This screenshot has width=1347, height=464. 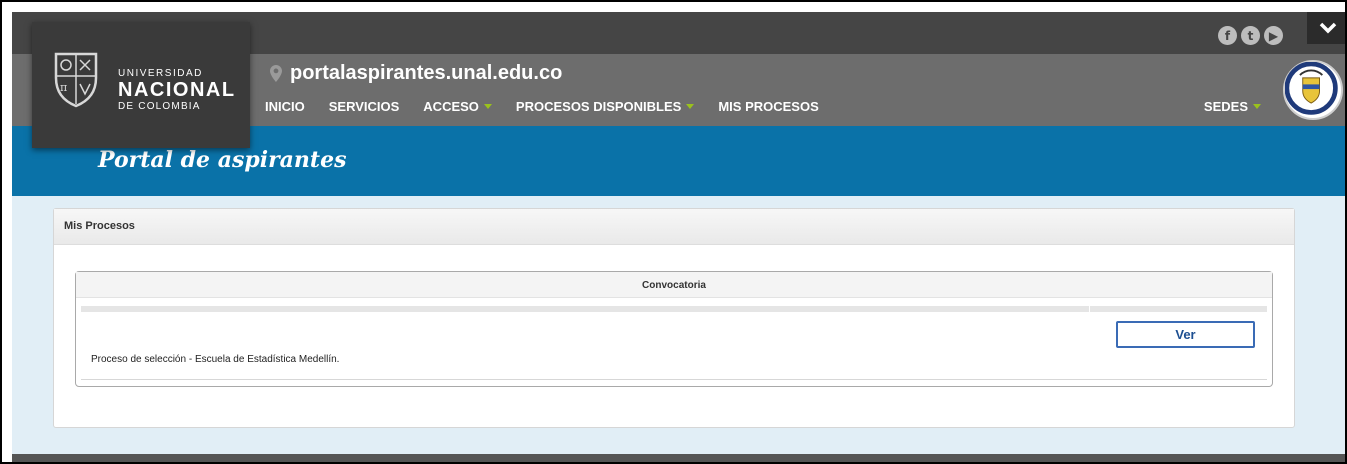 I want to click on facebook-icon: f, so click(x=1227, y=35).